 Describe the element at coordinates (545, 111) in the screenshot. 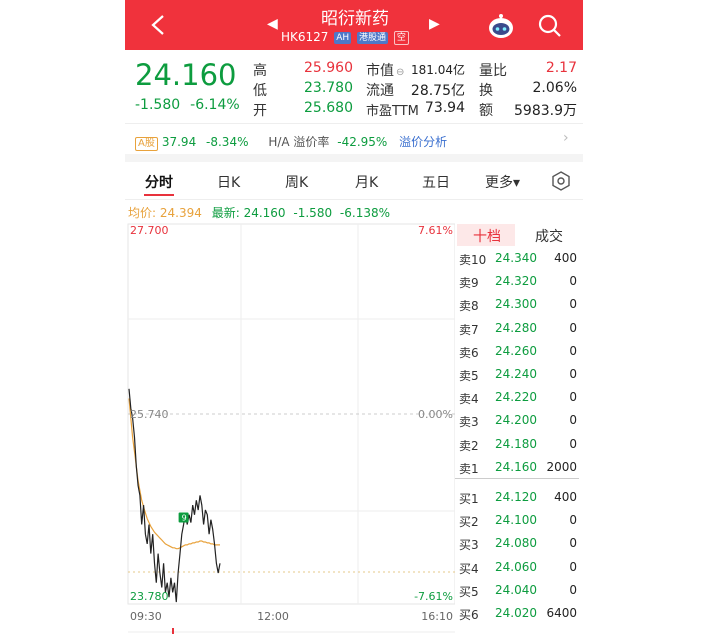

I see `stat-value-amount: 5983.9万` at that location.